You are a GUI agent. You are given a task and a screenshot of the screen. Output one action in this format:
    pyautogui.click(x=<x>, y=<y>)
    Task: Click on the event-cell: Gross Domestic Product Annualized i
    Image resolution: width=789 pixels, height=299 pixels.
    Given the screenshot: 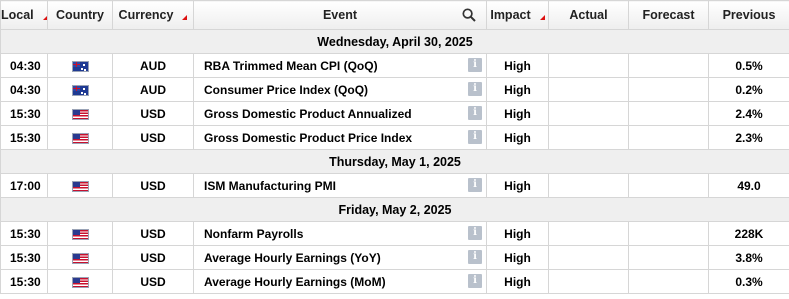 What is the action you would take?
    pyautogui.click(x=340, y=113)
    